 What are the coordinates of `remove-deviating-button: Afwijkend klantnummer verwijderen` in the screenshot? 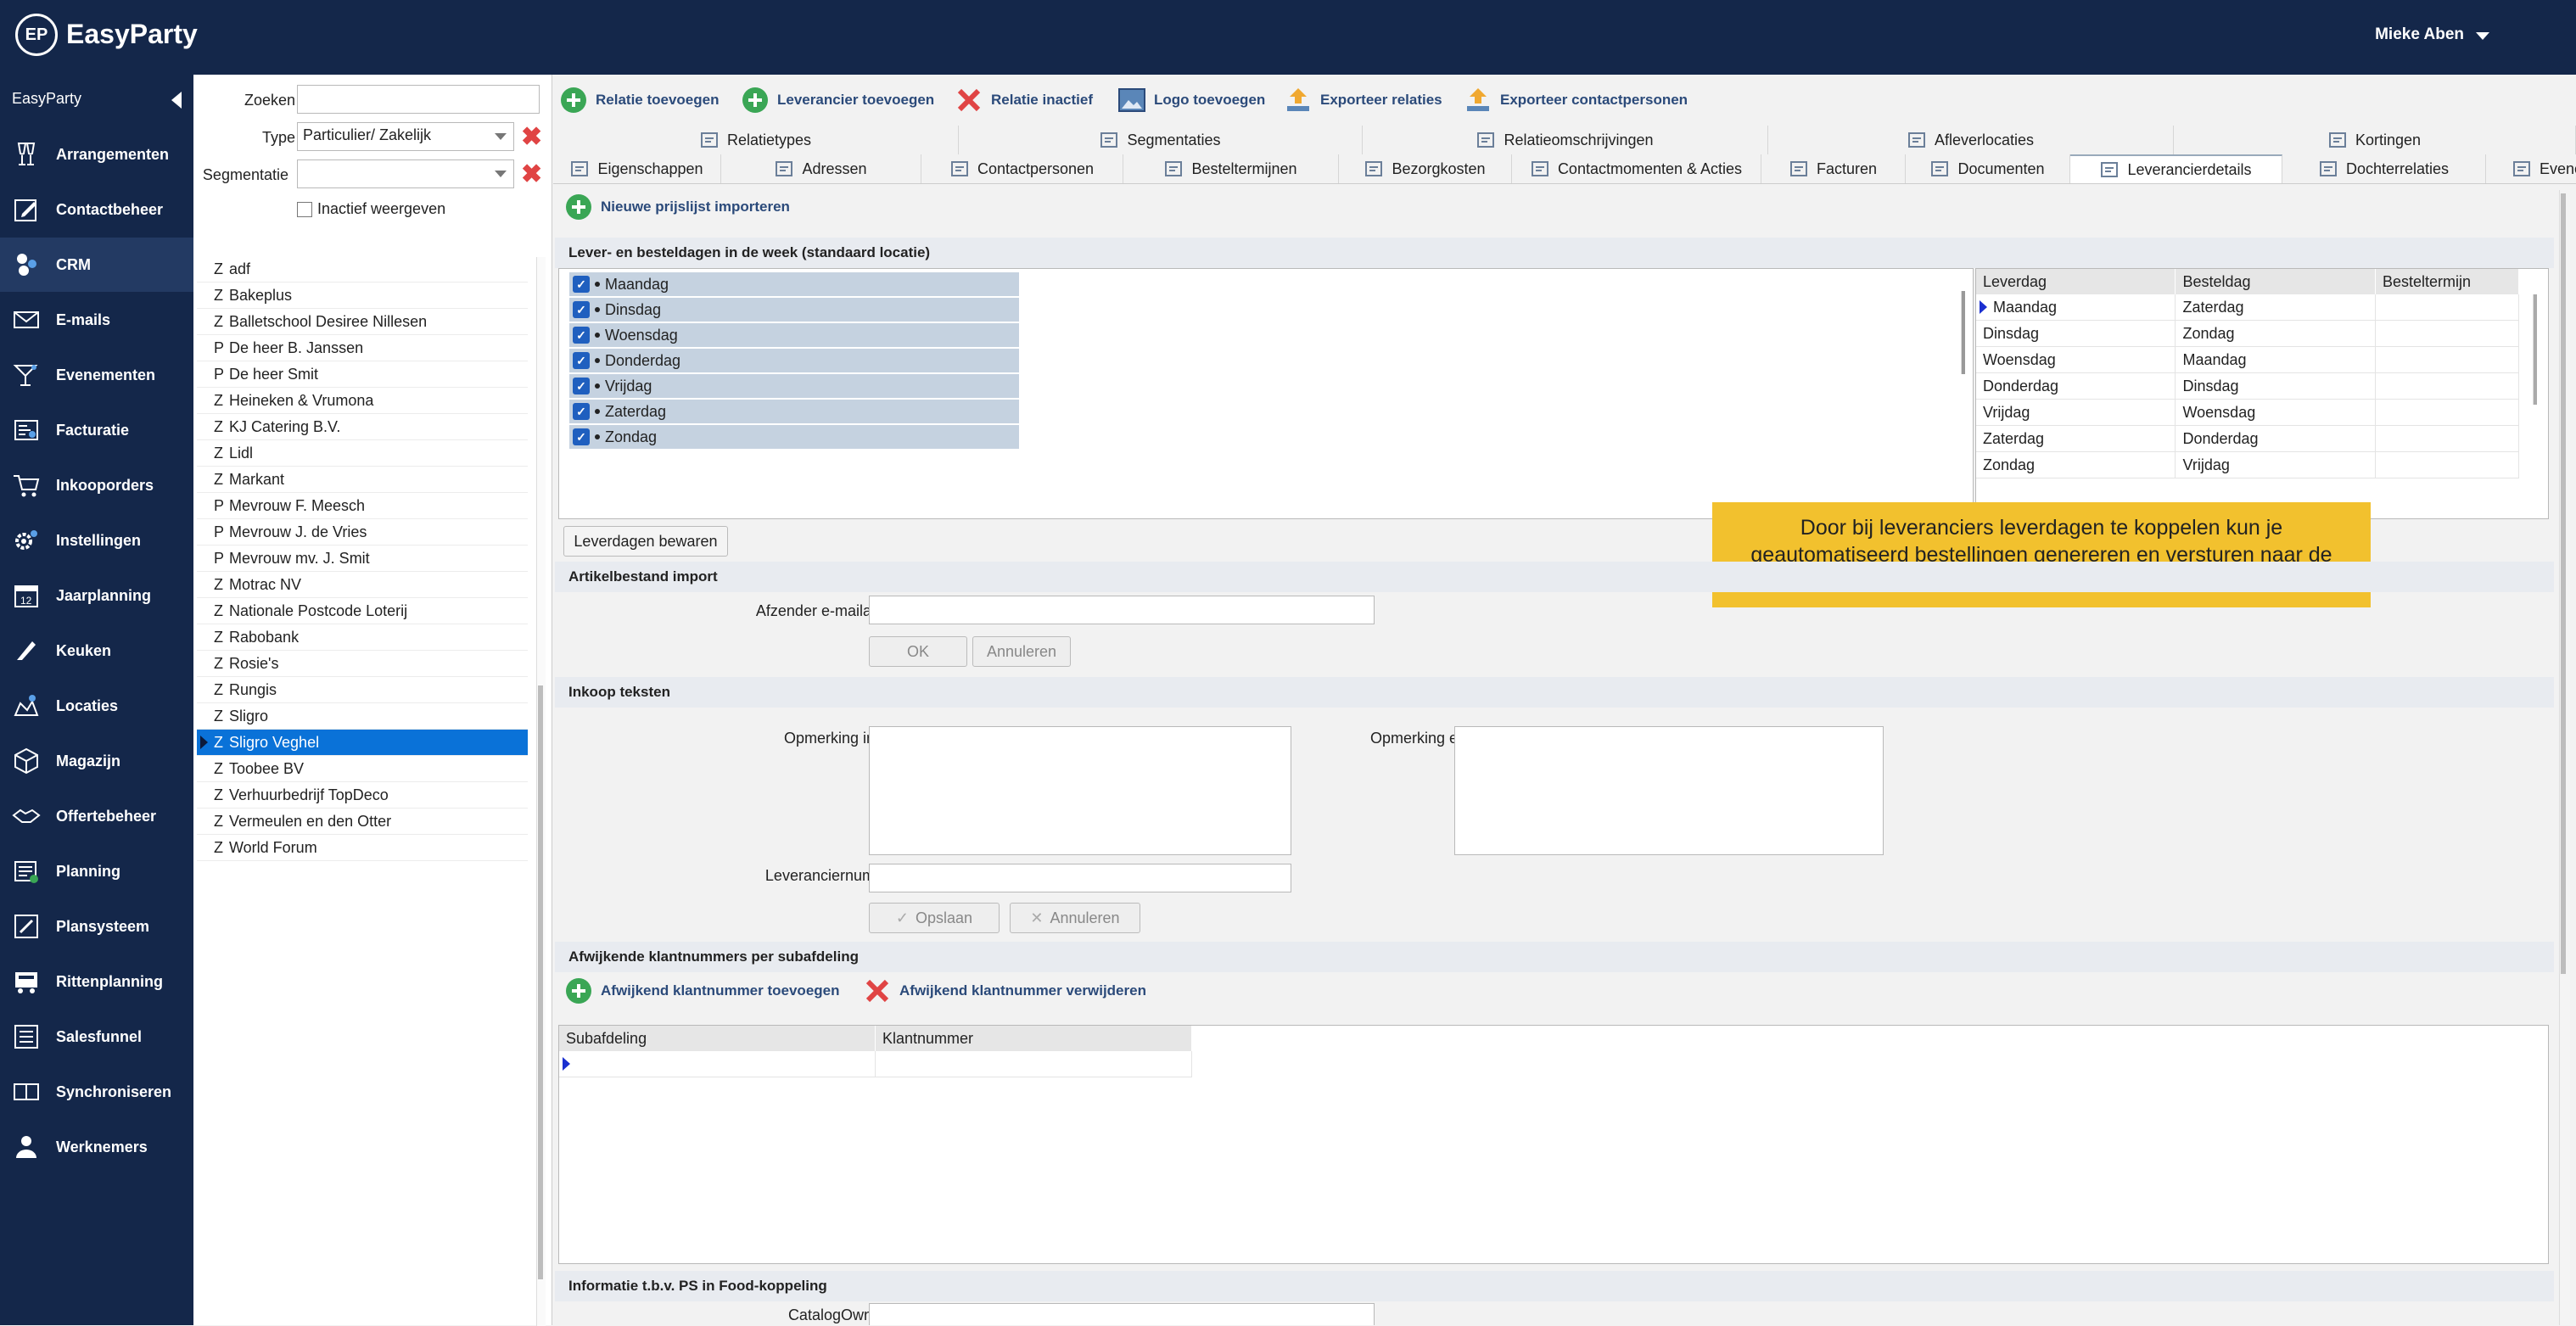 It's located at (1005, 991).